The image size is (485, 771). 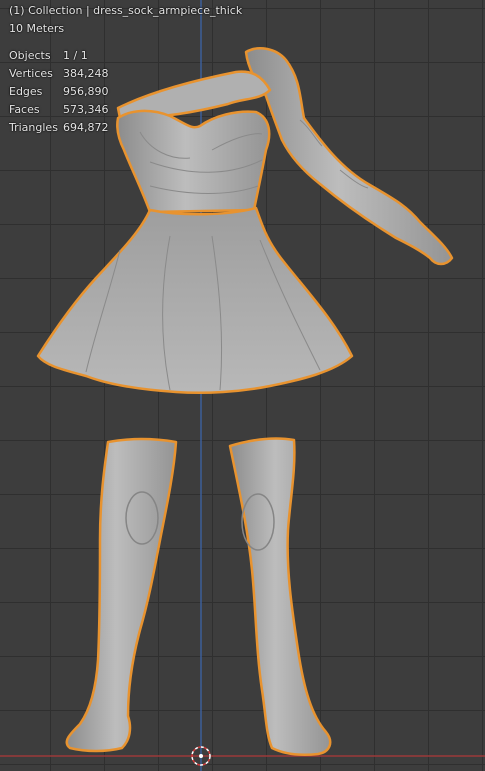 What do you see at coordinates (26, 91) in the screenshot?
I see `stat-label: Edges` at bounding box center [26, 91].